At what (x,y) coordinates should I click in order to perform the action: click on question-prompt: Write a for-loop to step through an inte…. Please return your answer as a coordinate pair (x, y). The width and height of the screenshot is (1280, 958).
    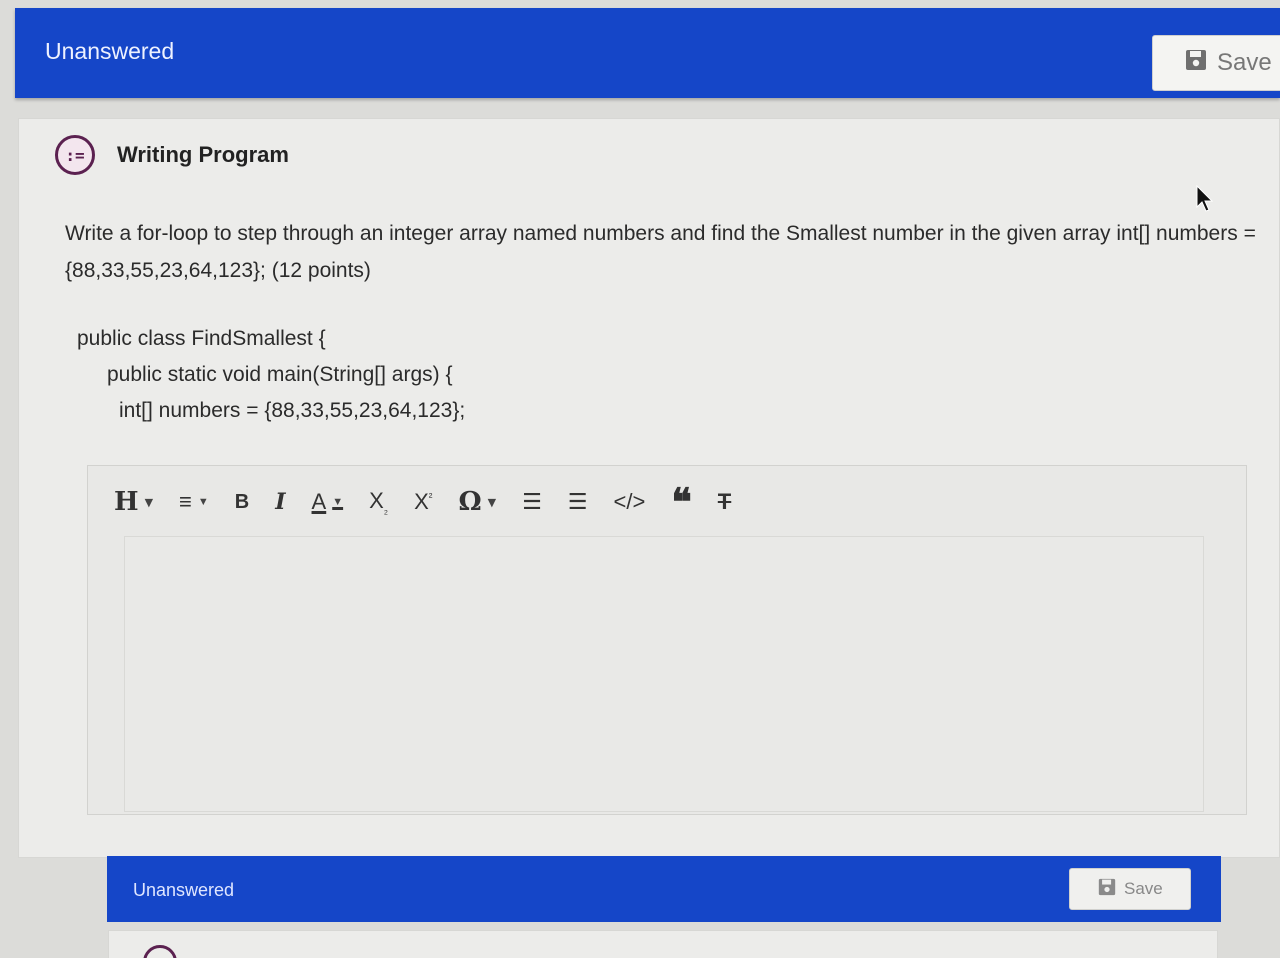
    Looking at the image, I should click on (670, 252).